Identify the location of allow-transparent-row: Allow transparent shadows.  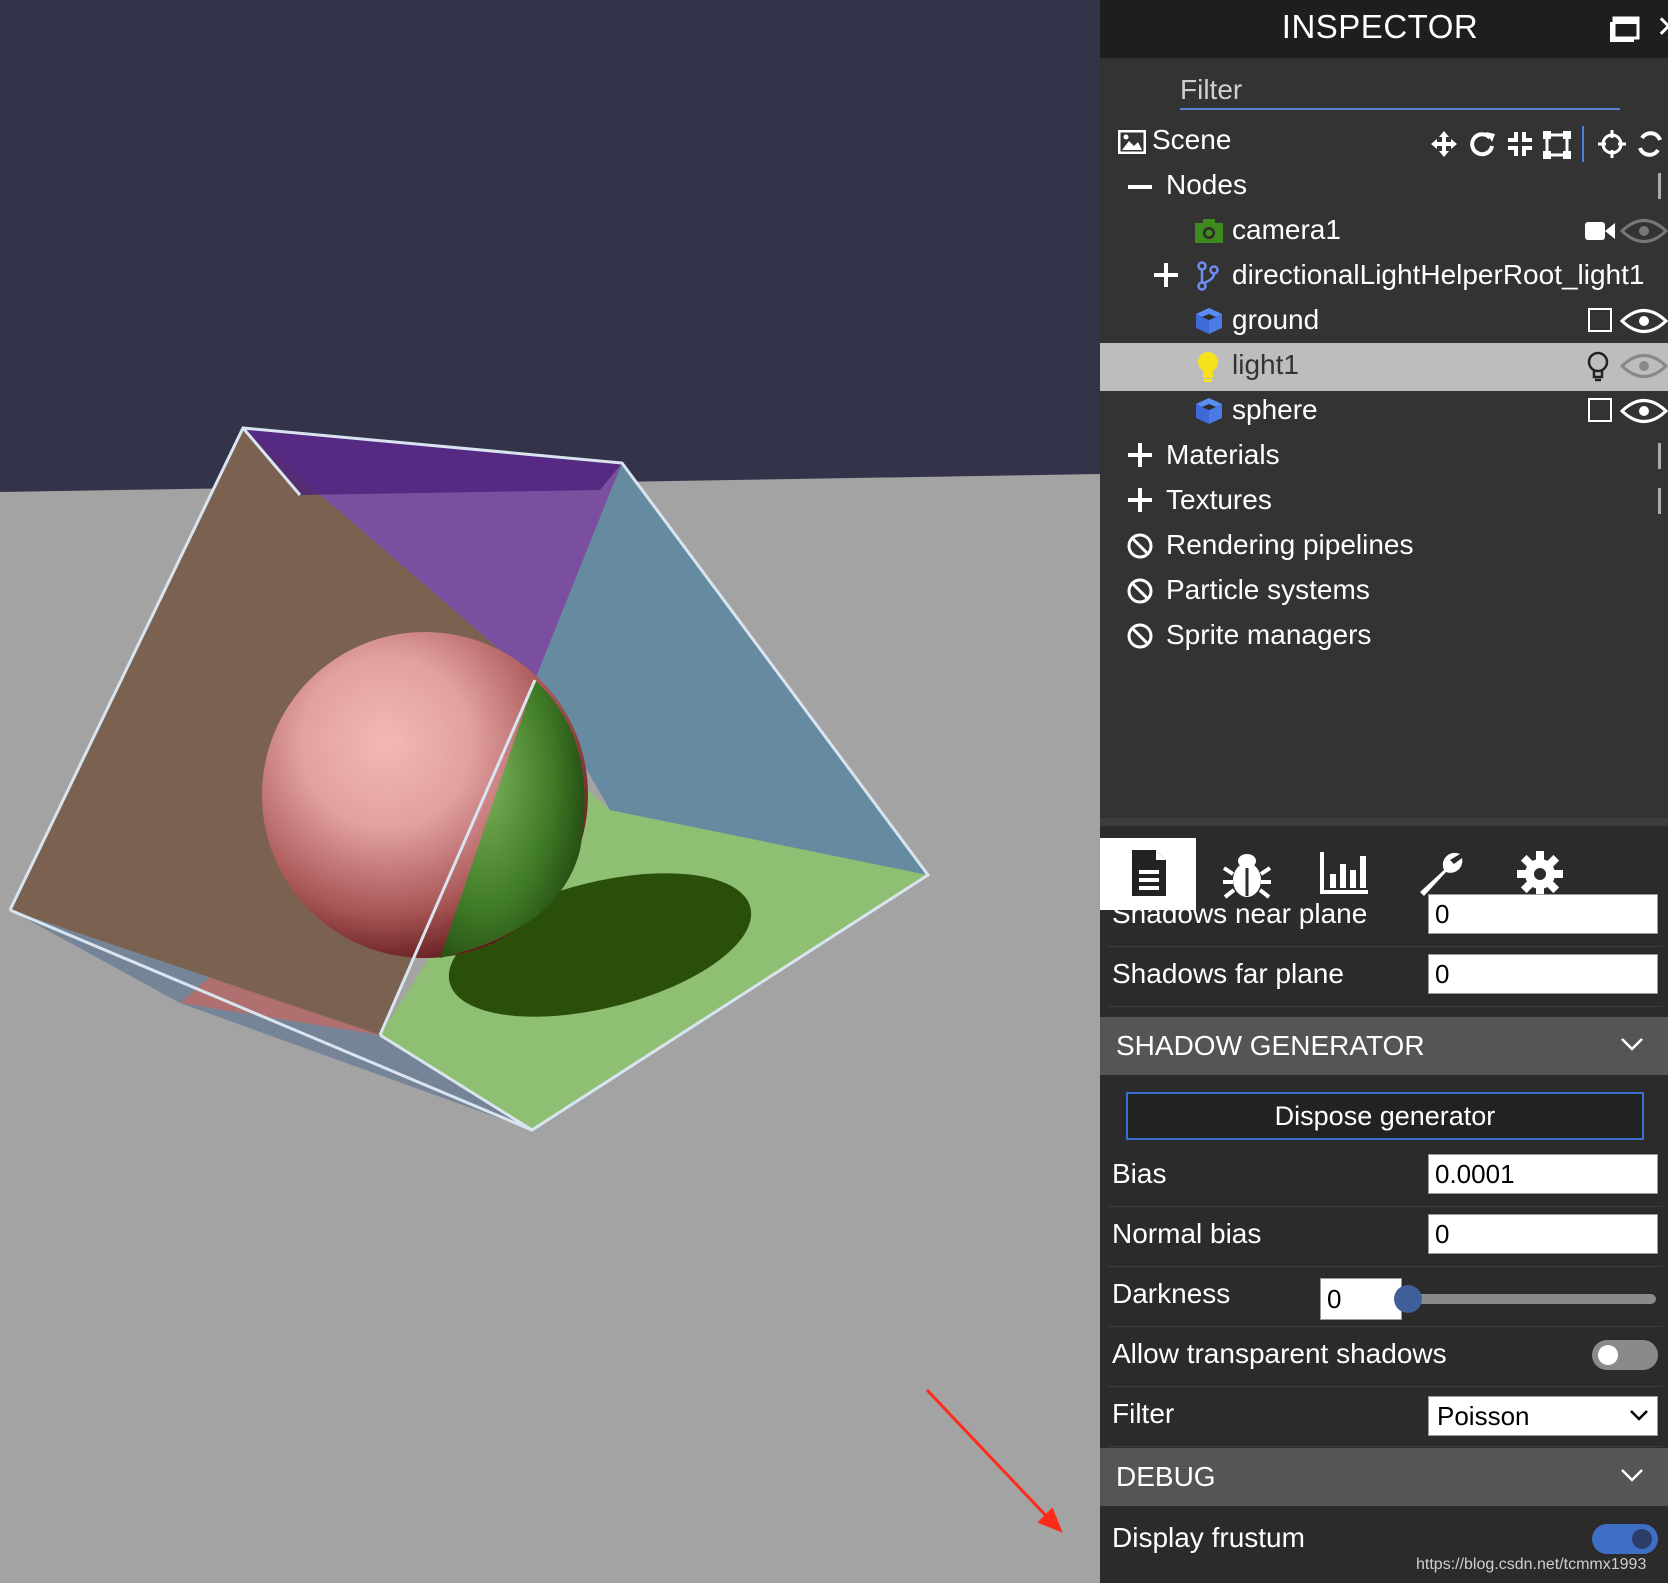
(1385, 1356).